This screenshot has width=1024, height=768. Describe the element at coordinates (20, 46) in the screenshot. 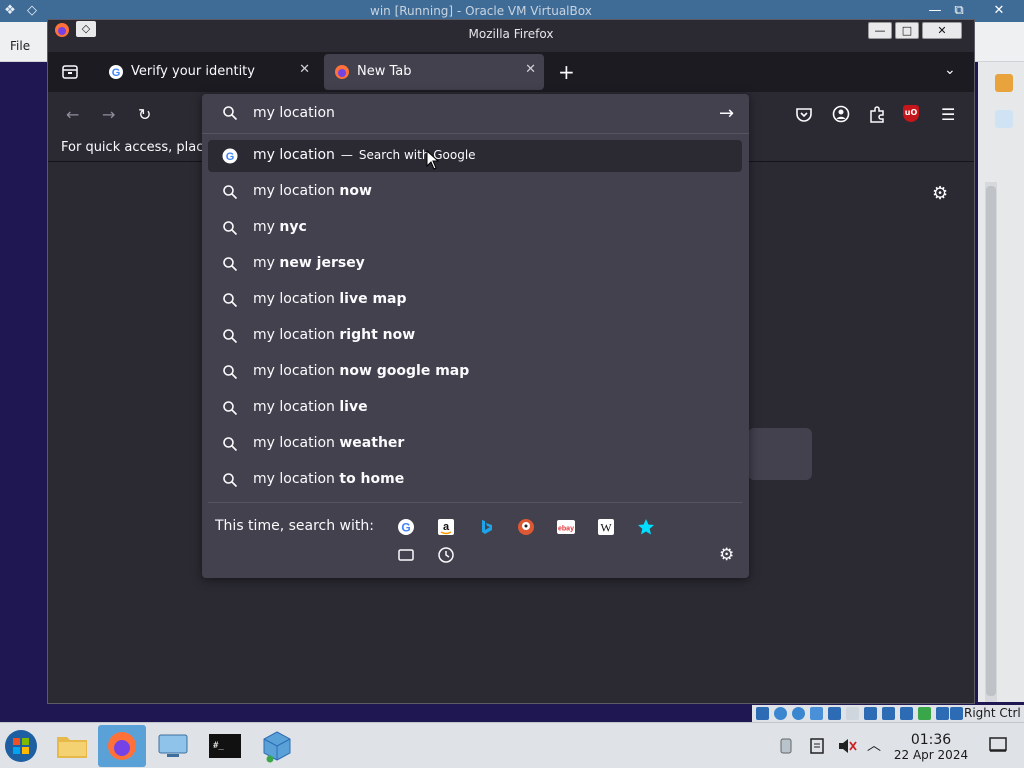

I see `host-menu-file: File` at that location.